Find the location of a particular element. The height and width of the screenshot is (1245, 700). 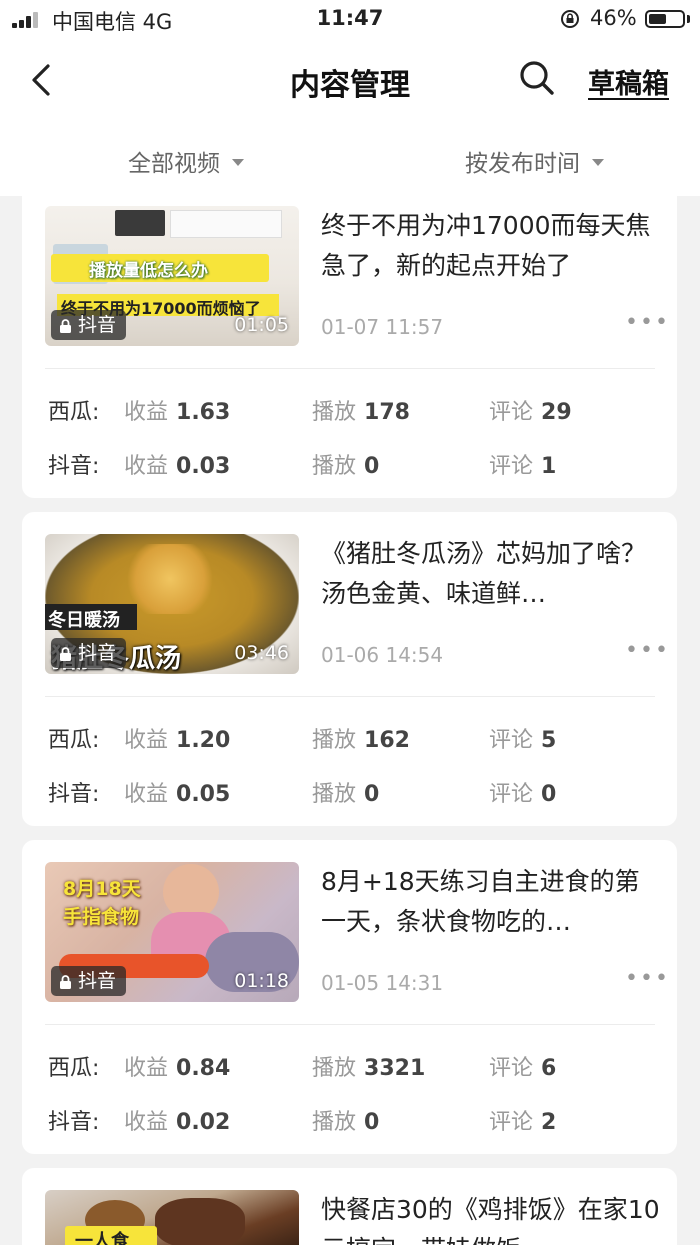

search-icon is located at coordinates (537, 78).